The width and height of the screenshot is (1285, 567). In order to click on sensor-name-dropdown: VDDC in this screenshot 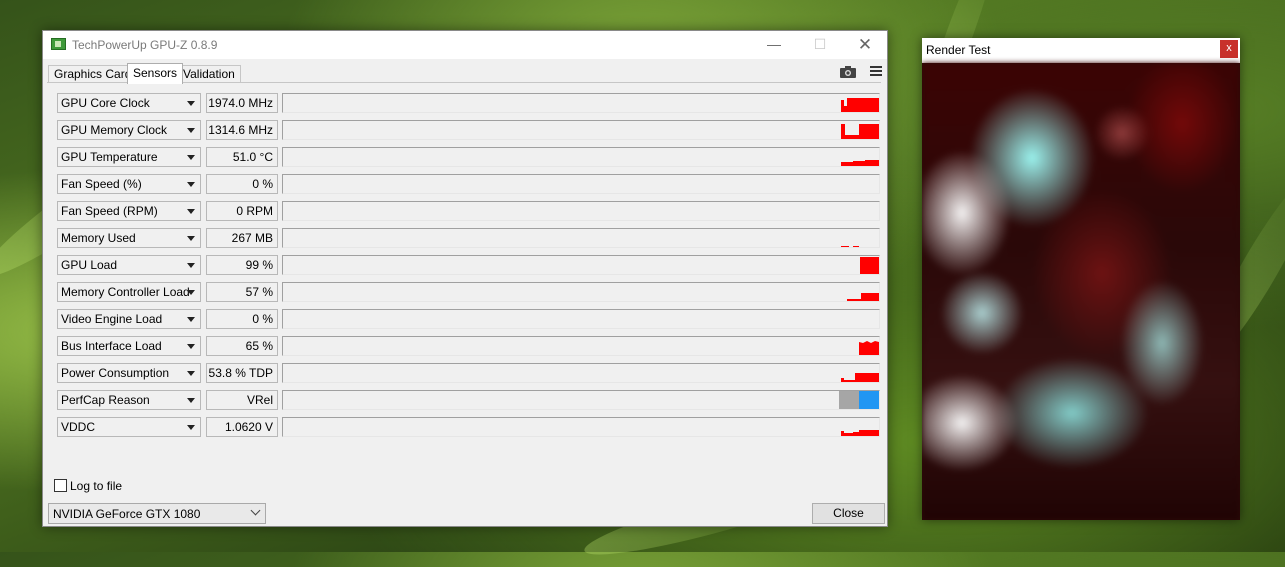, I will do `click(129, 427)`.